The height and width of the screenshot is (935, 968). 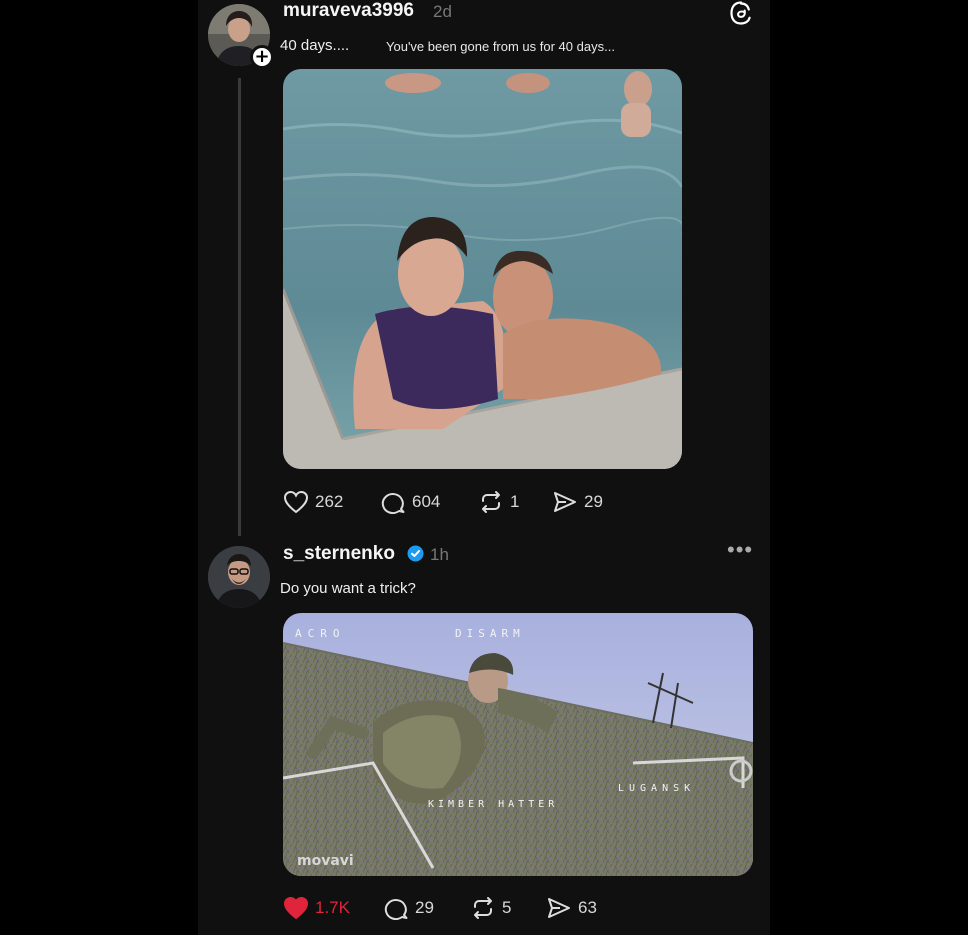 I want to click on like-count: 1.7K, so click(x=332, y=907).